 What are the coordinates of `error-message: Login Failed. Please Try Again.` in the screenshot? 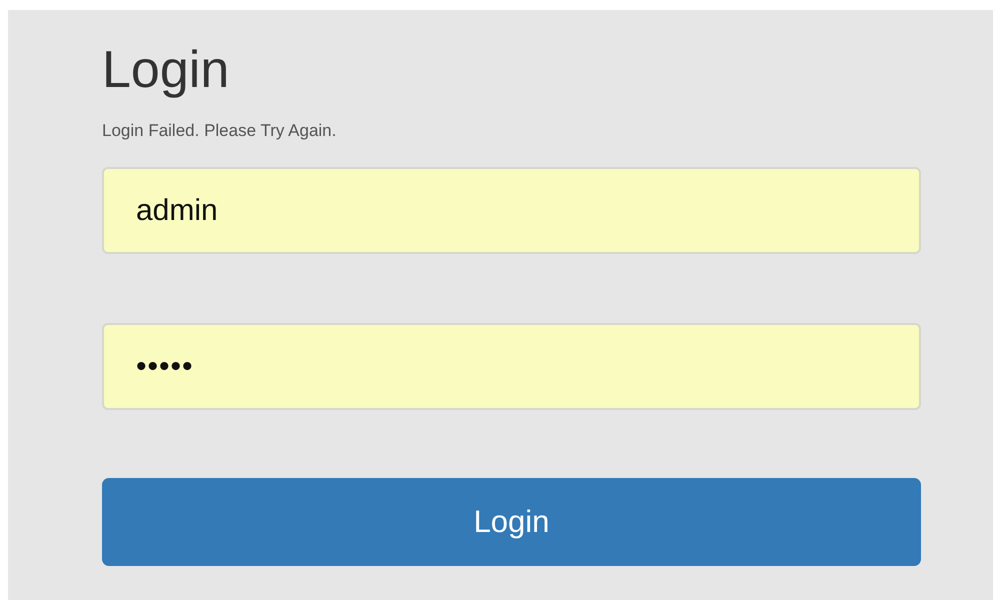 It's located at (220, 131).